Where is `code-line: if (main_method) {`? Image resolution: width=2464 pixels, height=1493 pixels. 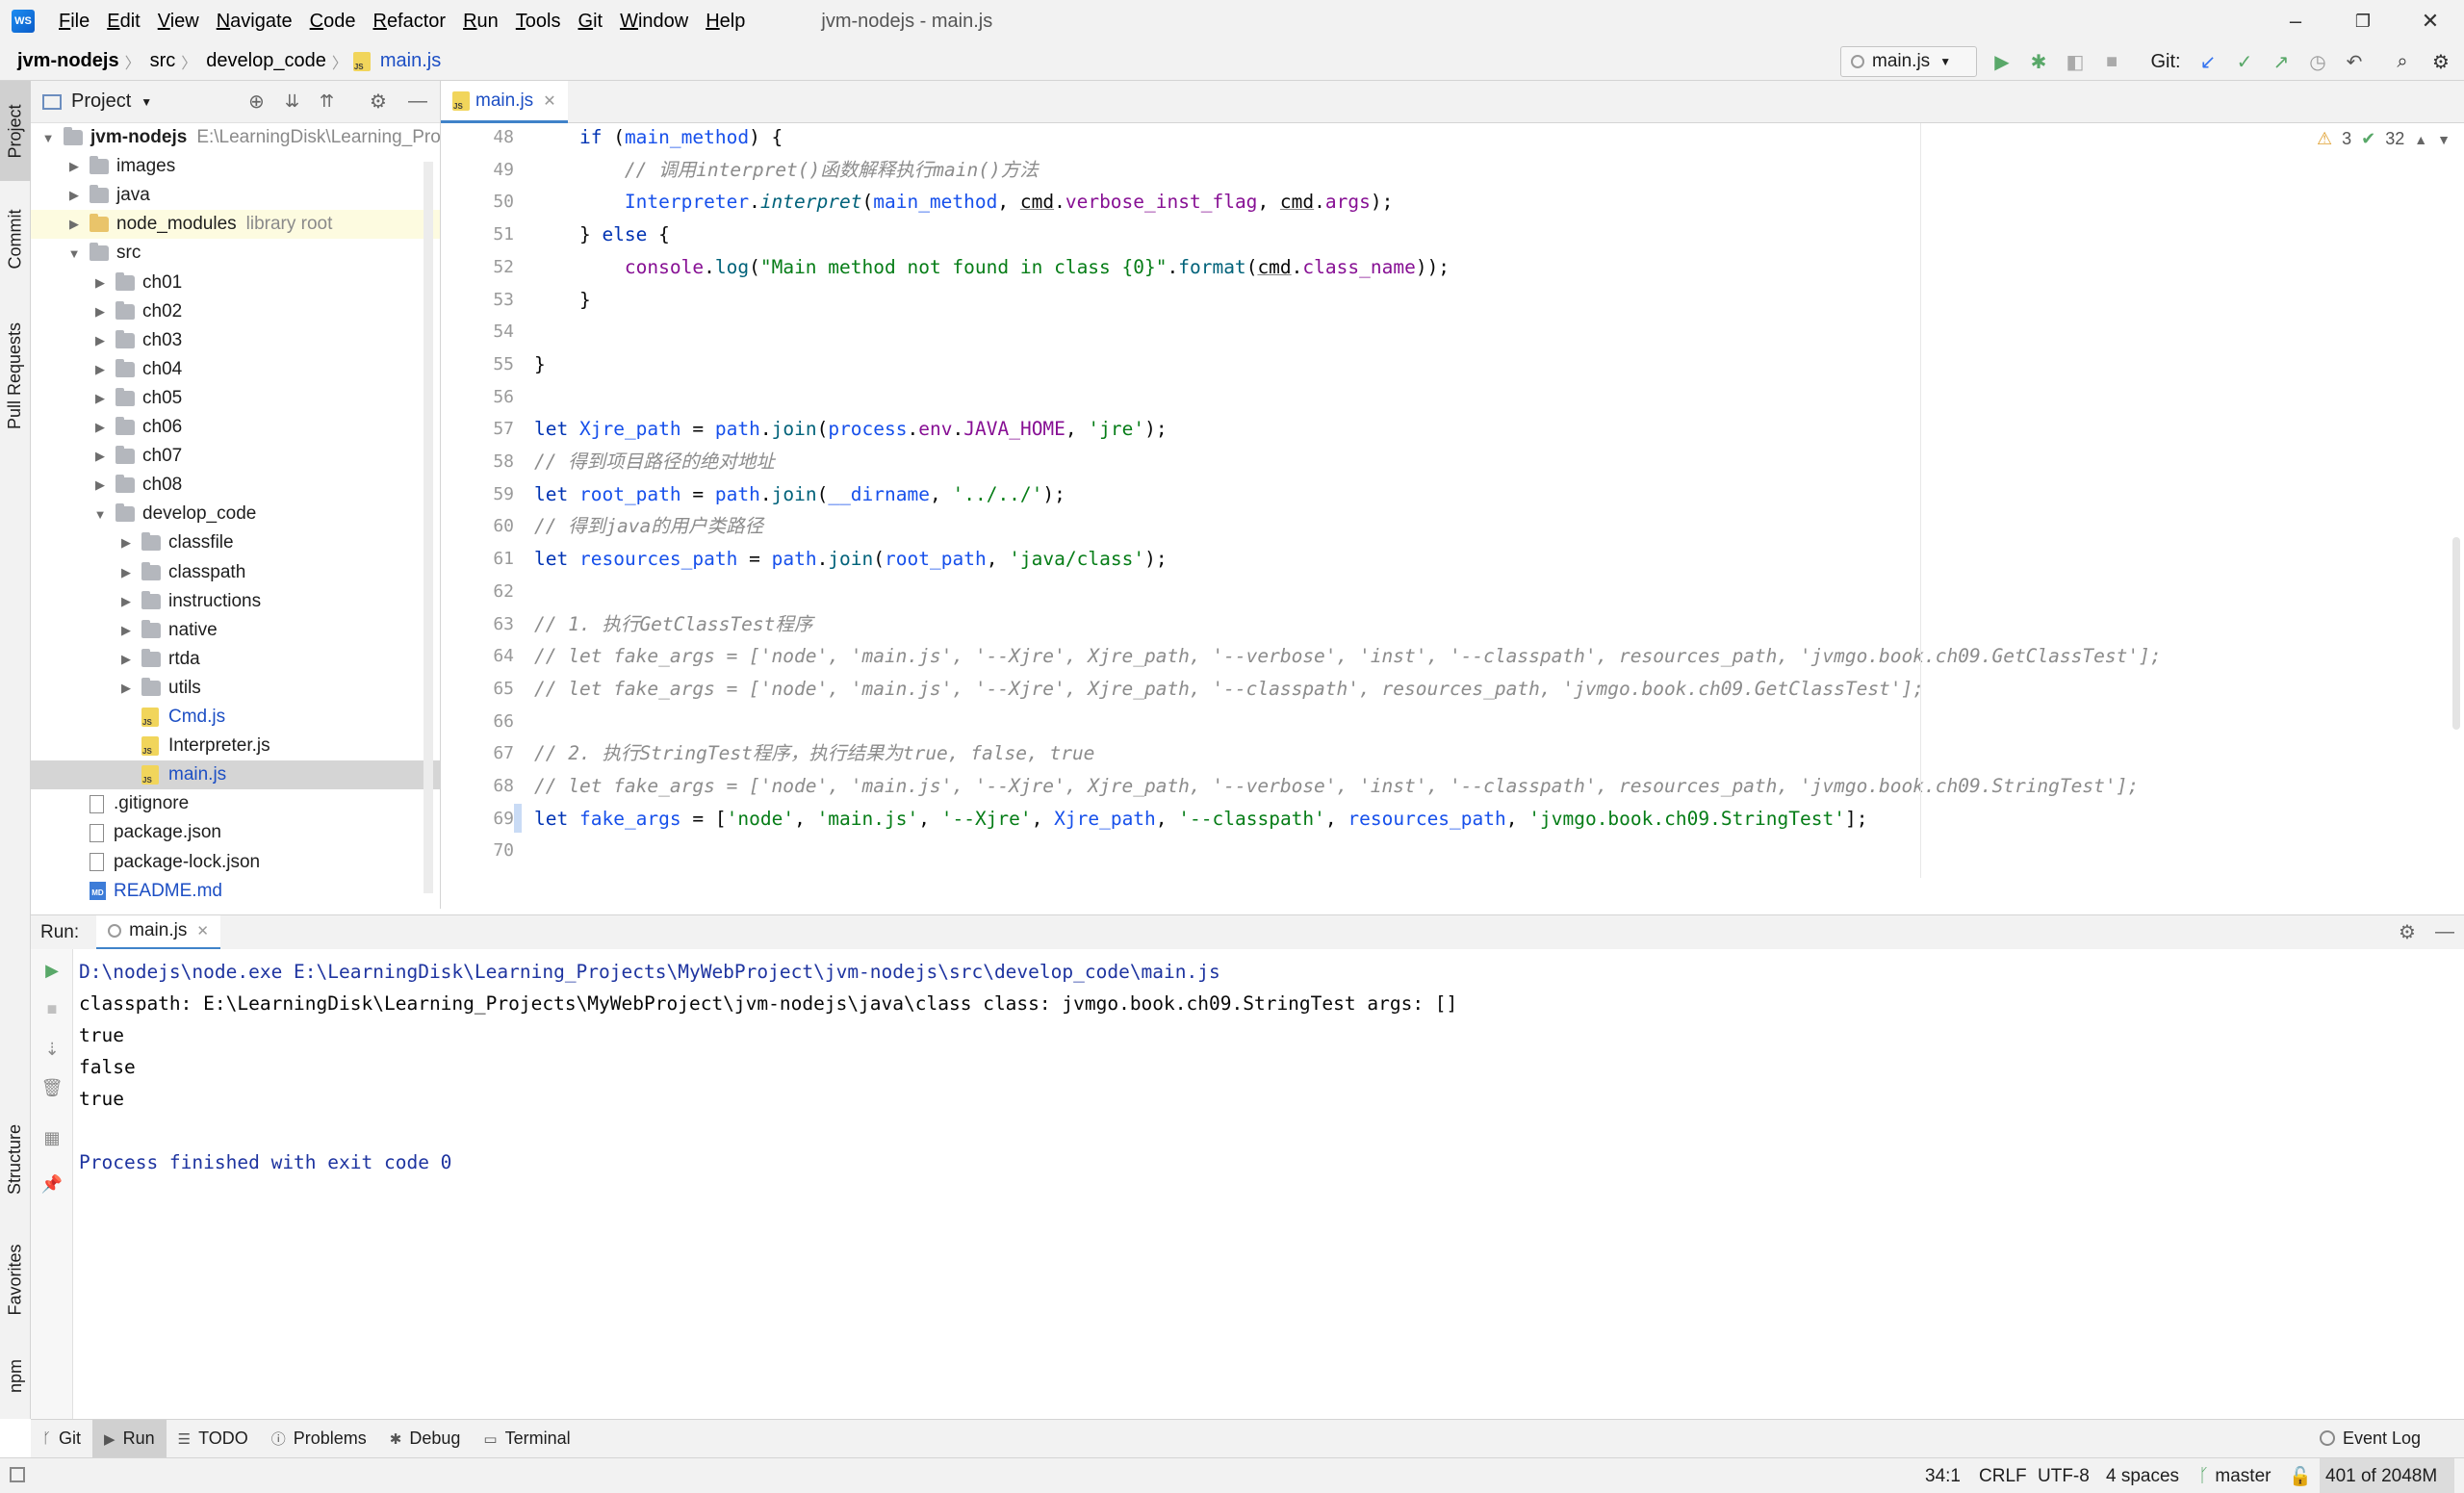
code-line: if (main_method) { is located at coordinates (658, 138).